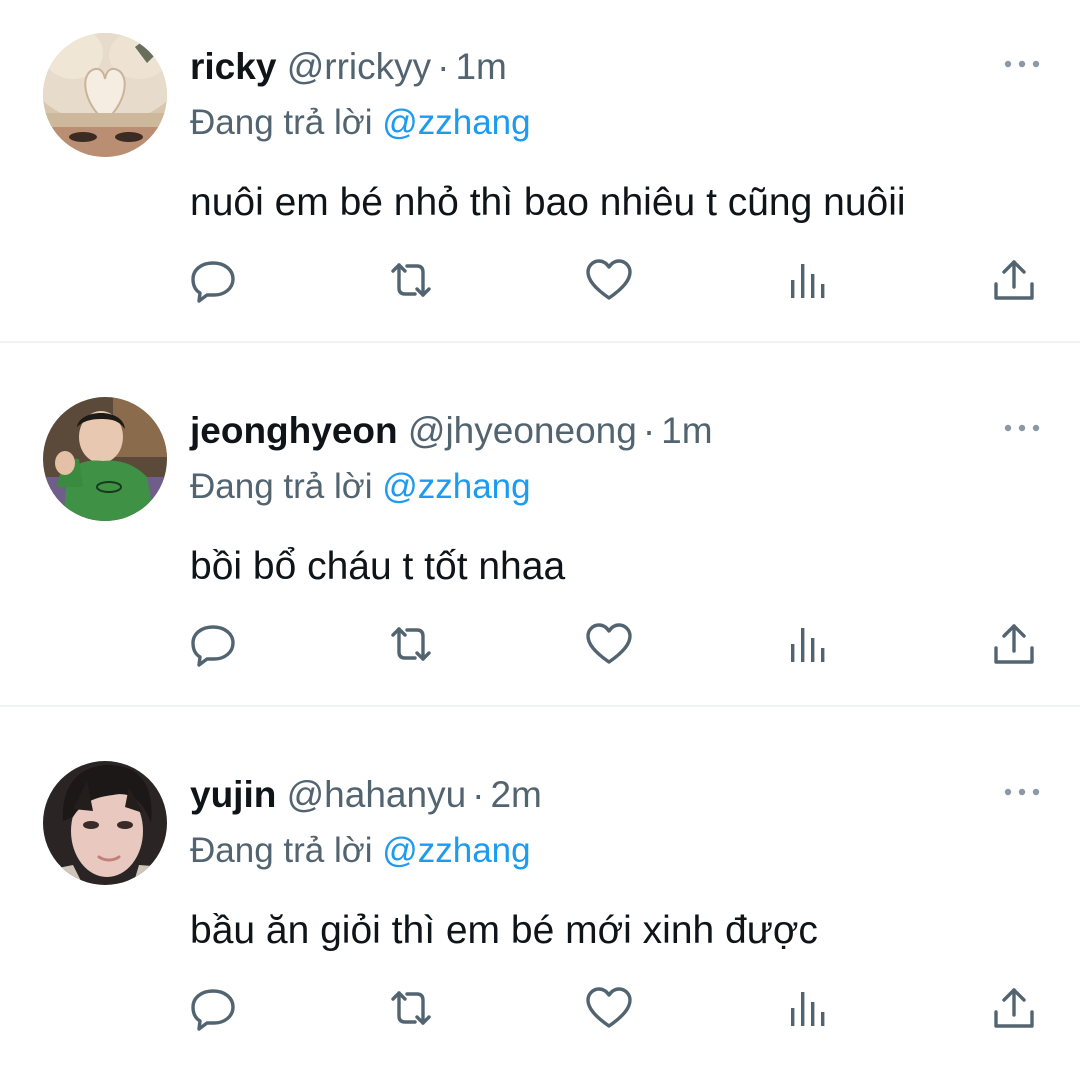 Image resolution: width=1080 pixels, height=1092 pixels. I want to click on user-handle: @jhyeoneong, so click(522, 430).